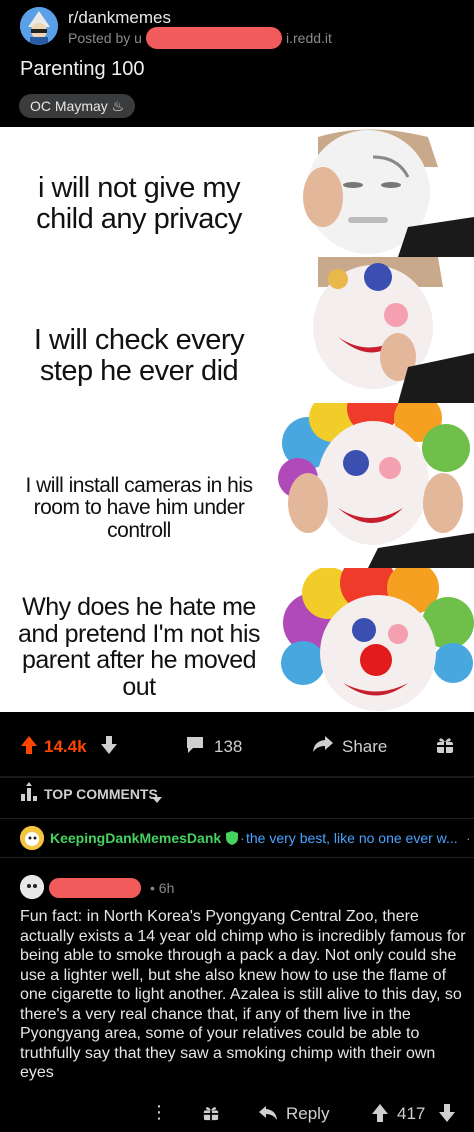  I want to click on subreddit-avatar, so click(39, 26).